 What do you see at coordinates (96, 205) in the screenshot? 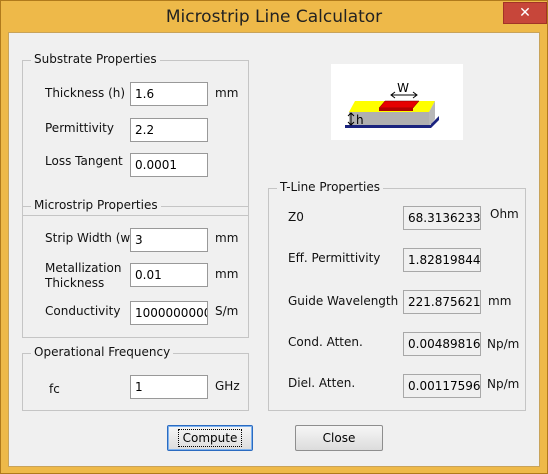
I see `group-title: Microstrip Properties` at bounding box center [96, 205].